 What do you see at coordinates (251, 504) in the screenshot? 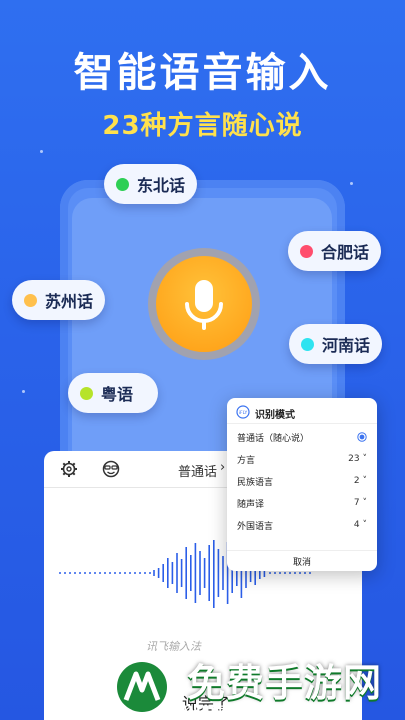
I see `mode-option-label: 随声译` at bounding box center [251, 504].